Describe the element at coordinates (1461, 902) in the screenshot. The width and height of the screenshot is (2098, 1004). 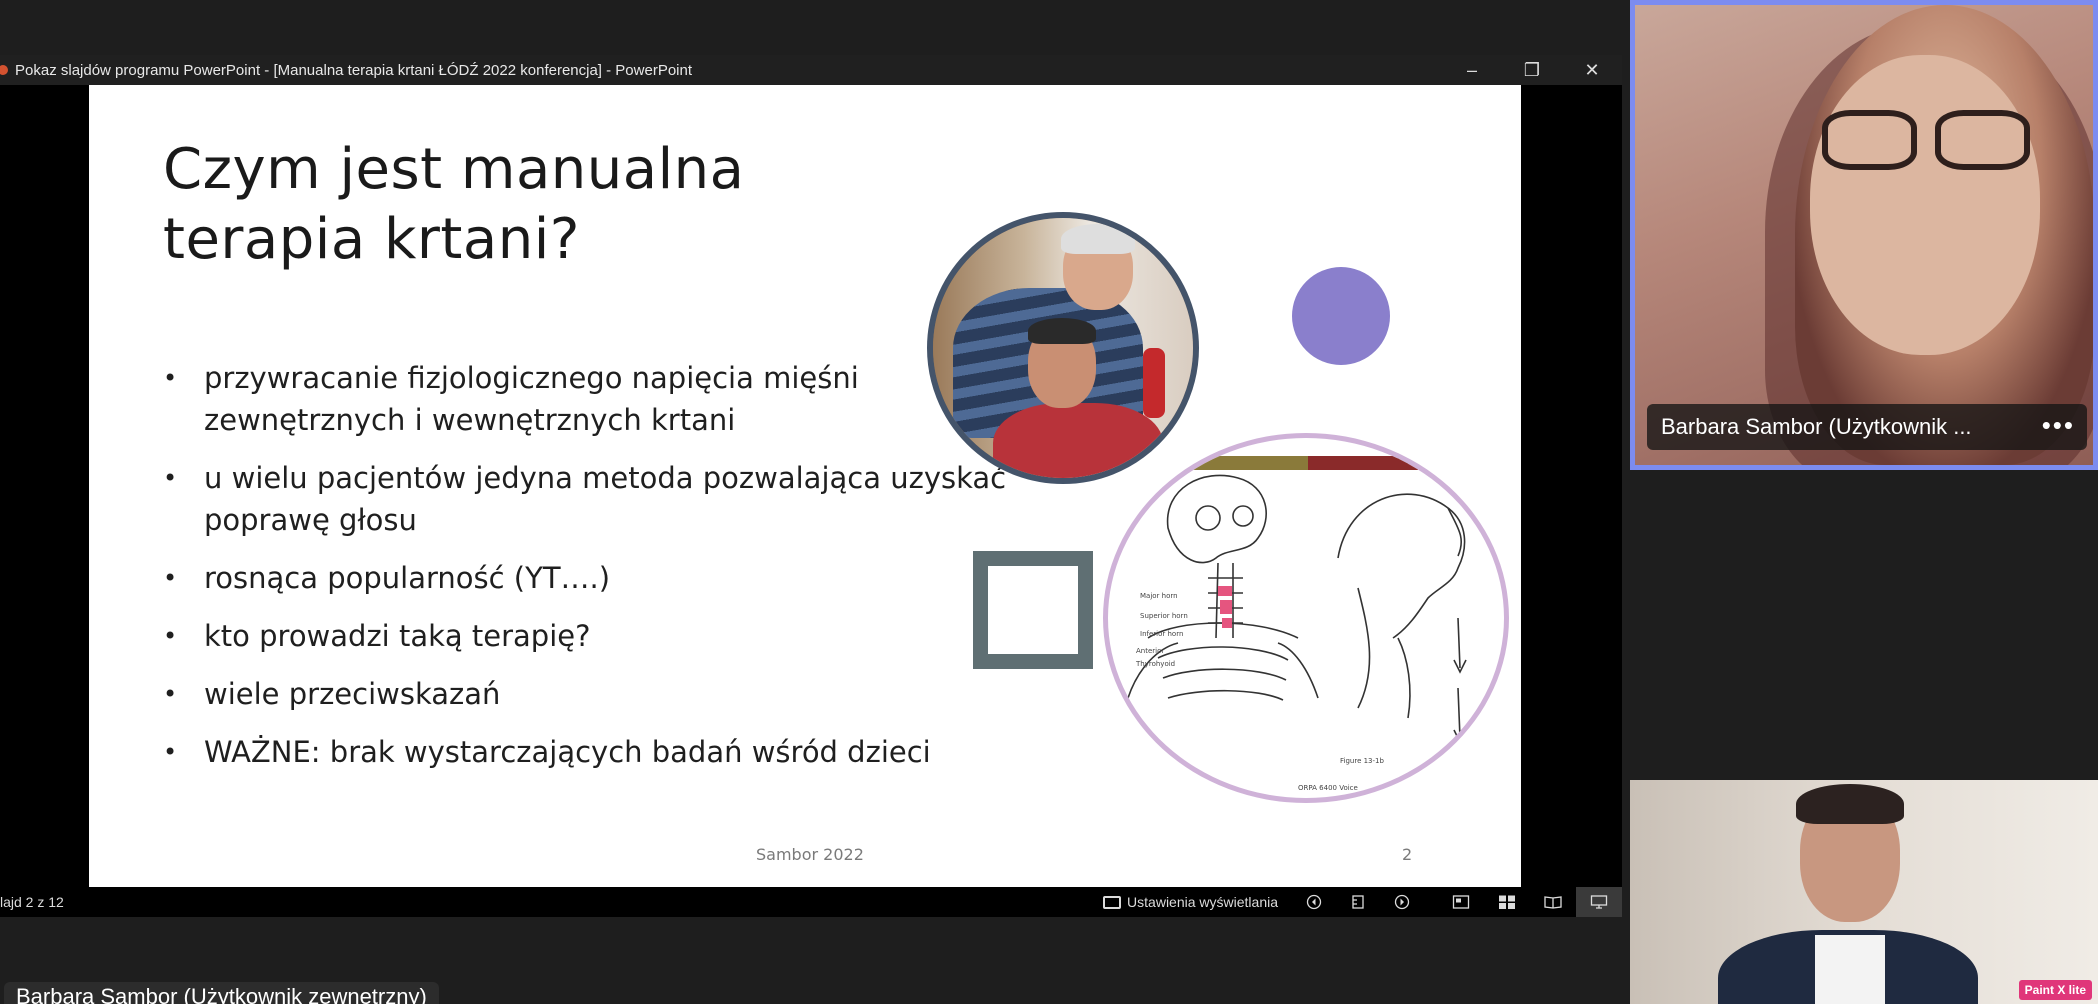
I see `normal-view-icon` at that location.